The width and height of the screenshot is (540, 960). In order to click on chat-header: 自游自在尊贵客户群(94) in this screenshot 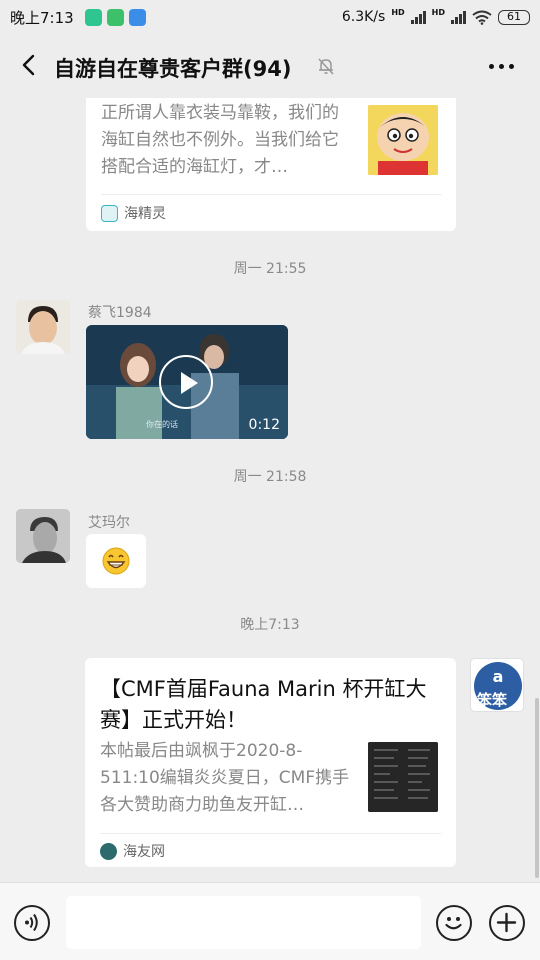, I will do `click(270, 66)`.